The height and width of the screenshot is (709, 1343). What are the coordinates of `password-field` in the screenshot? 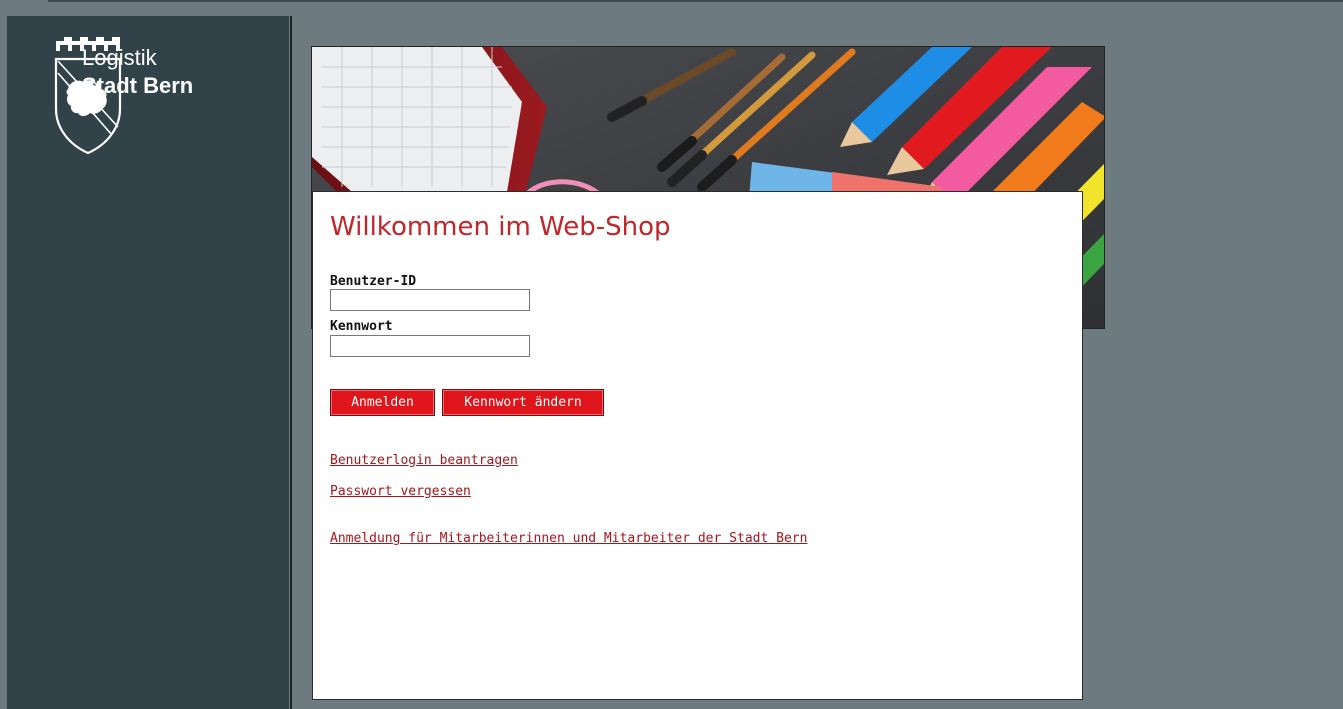 It's located at (430, 346).